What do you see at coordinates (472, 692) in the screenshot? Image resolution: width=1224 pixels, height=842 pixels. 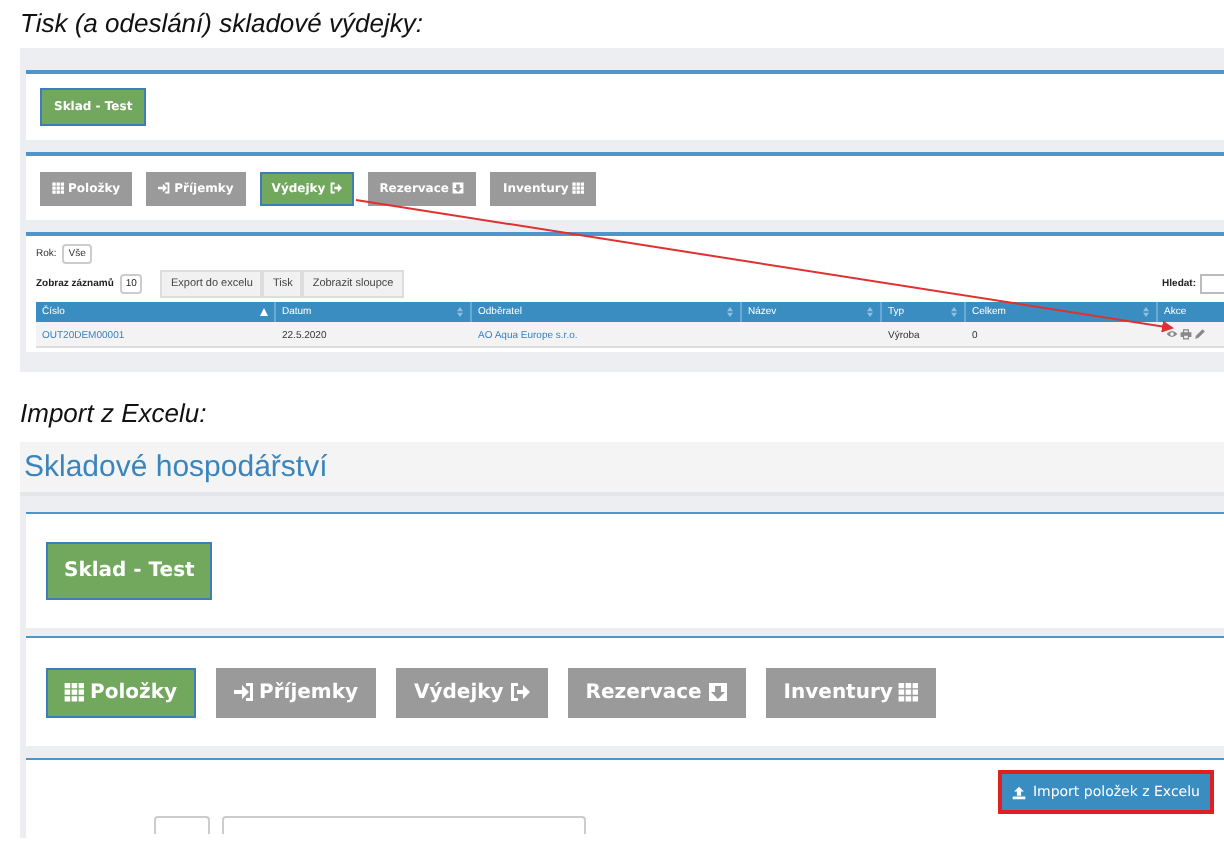 I see `module-tab: Výdejky` at bounding box center [472, 692].